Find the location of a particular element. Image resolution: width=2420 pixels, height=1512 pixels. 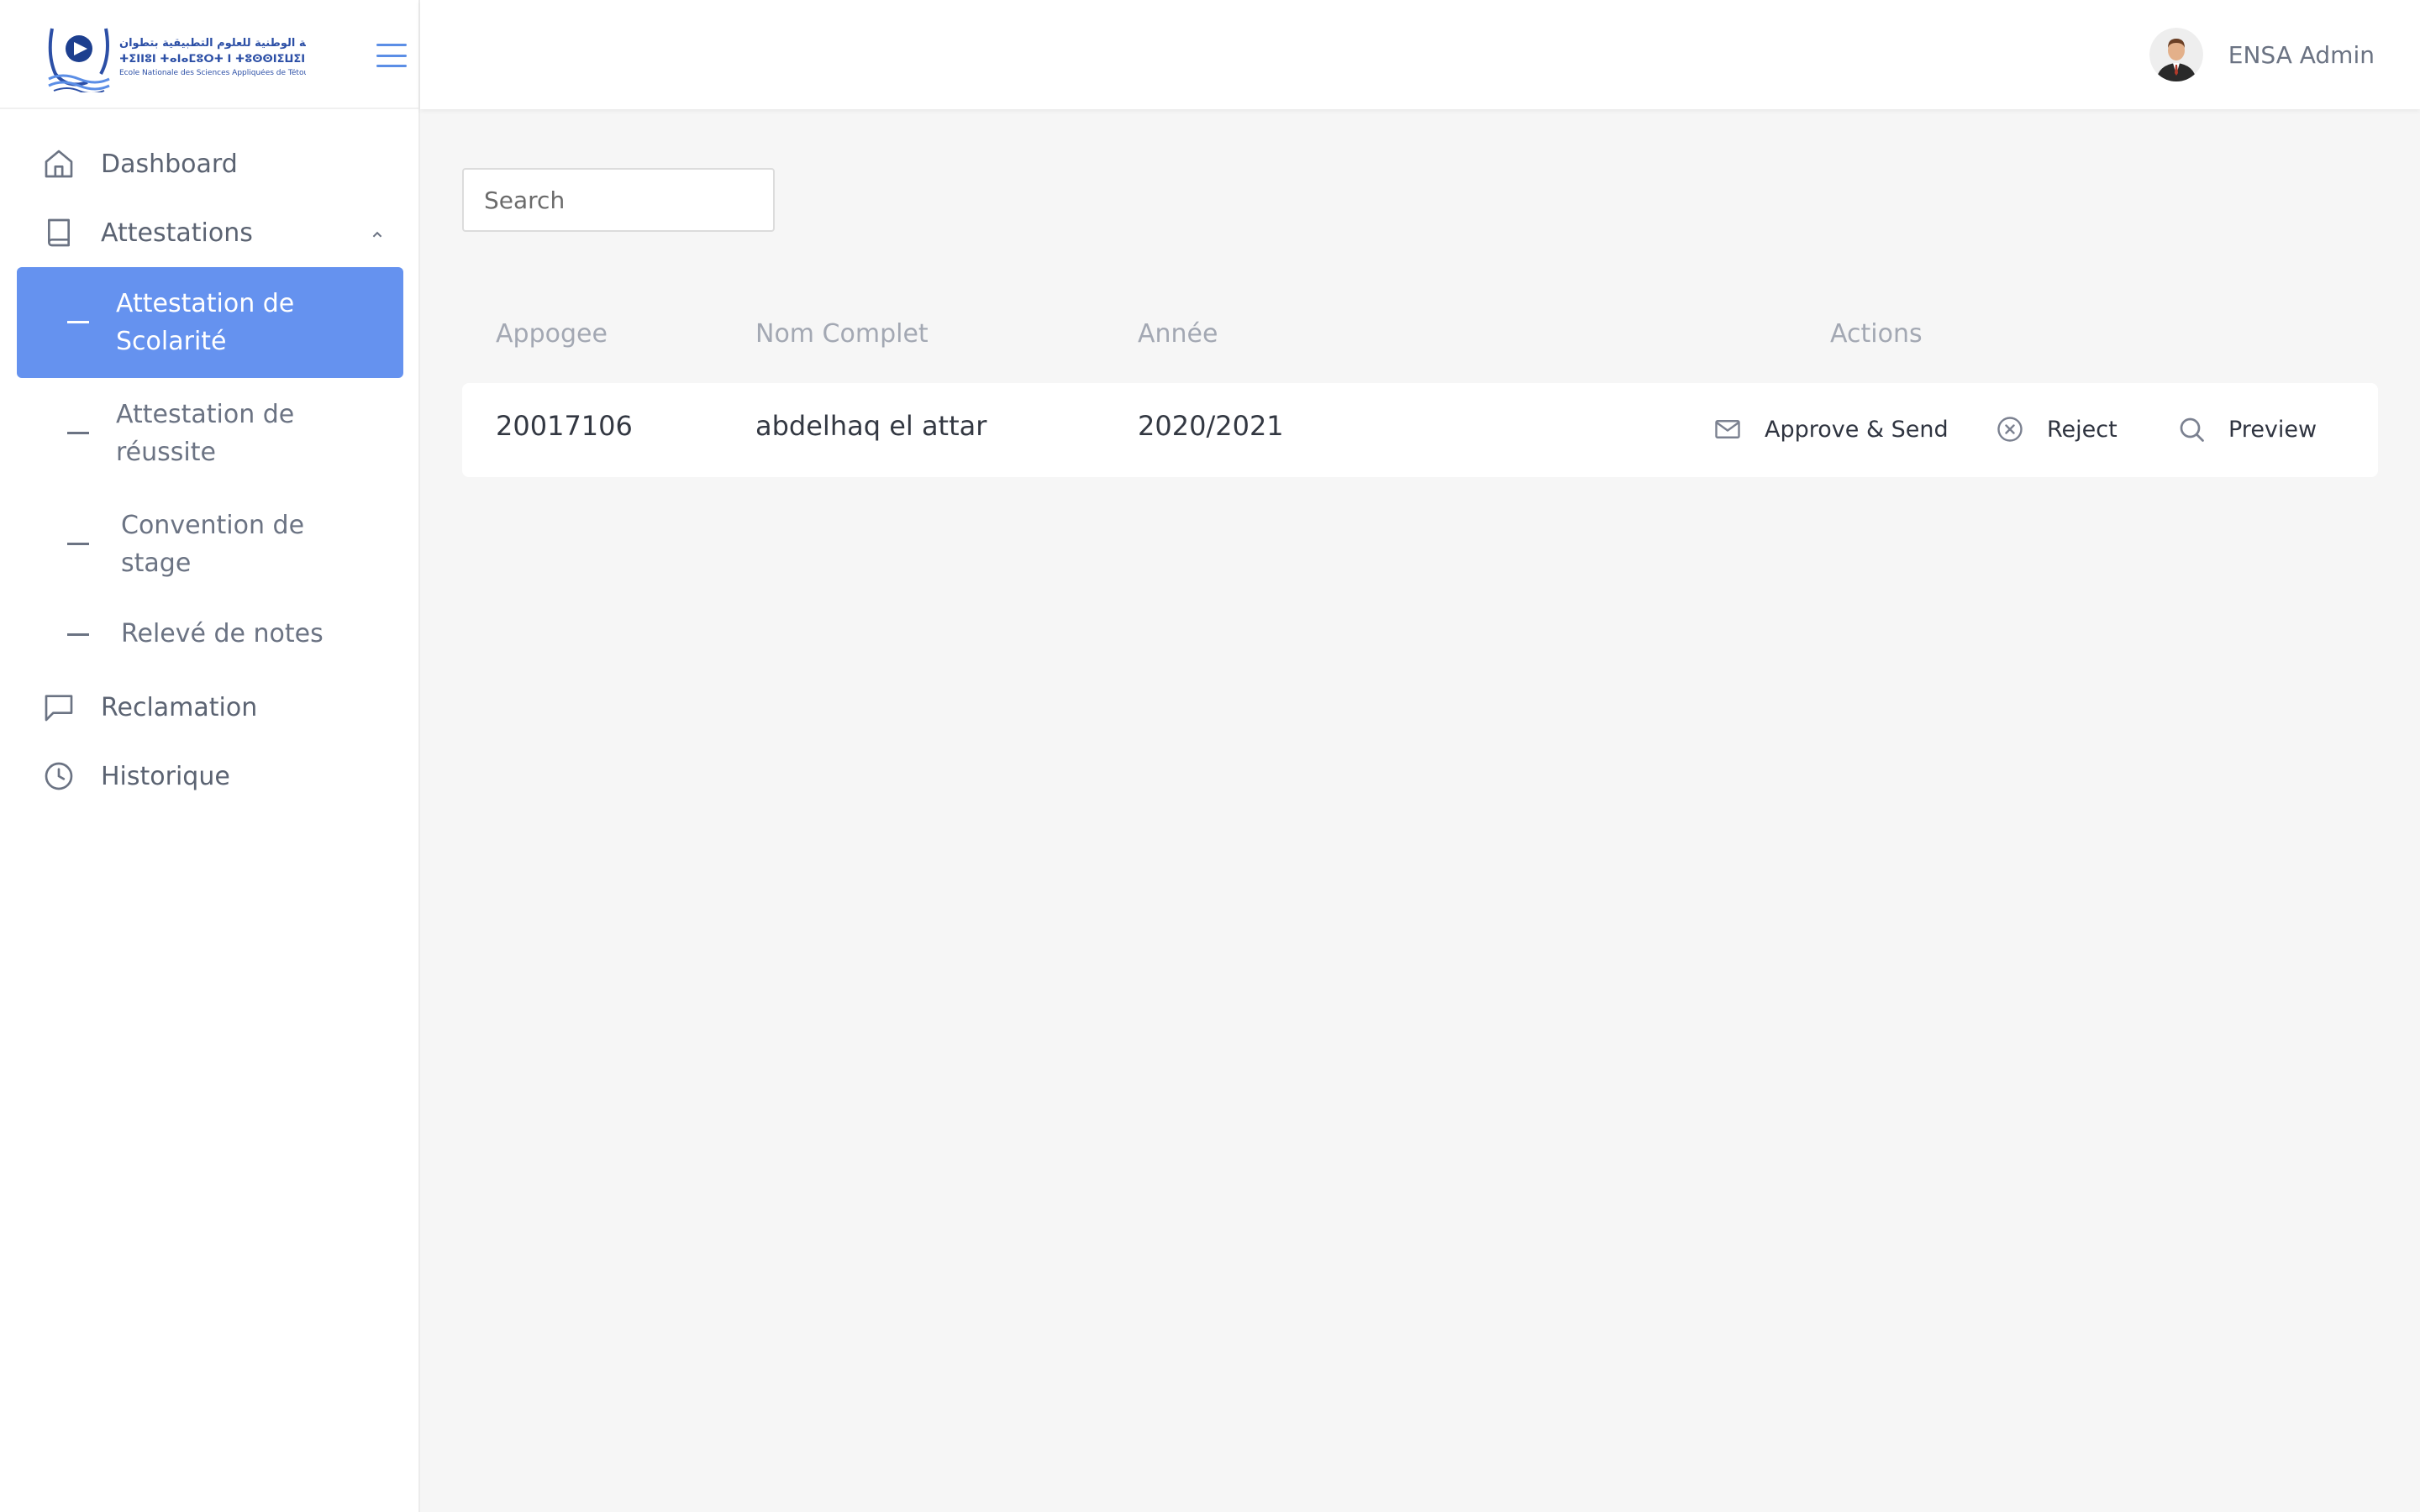

user-menu: ENSA Admin is located at coordinates (2262, 54).